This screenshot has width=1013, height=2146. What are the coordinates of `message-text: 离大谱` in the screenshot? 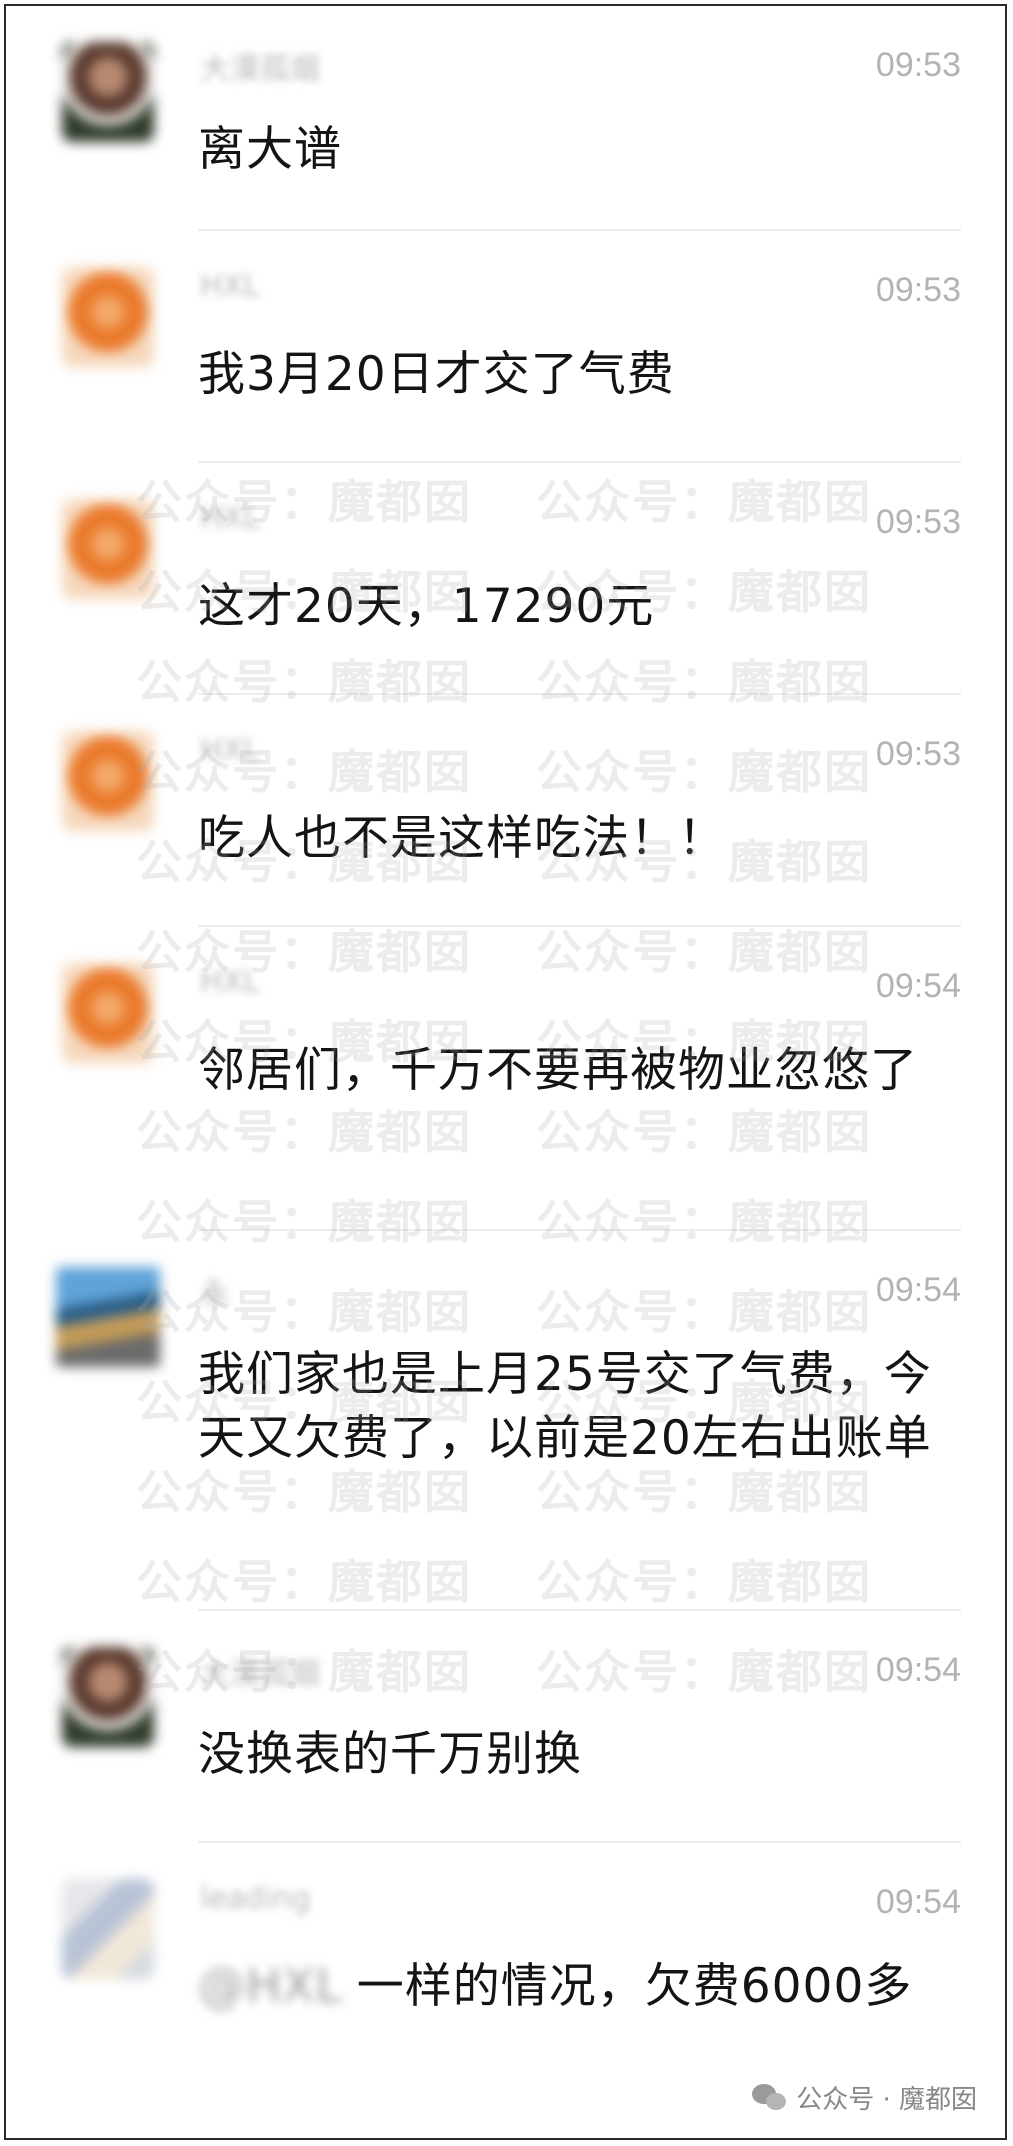 It's located at (270, 149).